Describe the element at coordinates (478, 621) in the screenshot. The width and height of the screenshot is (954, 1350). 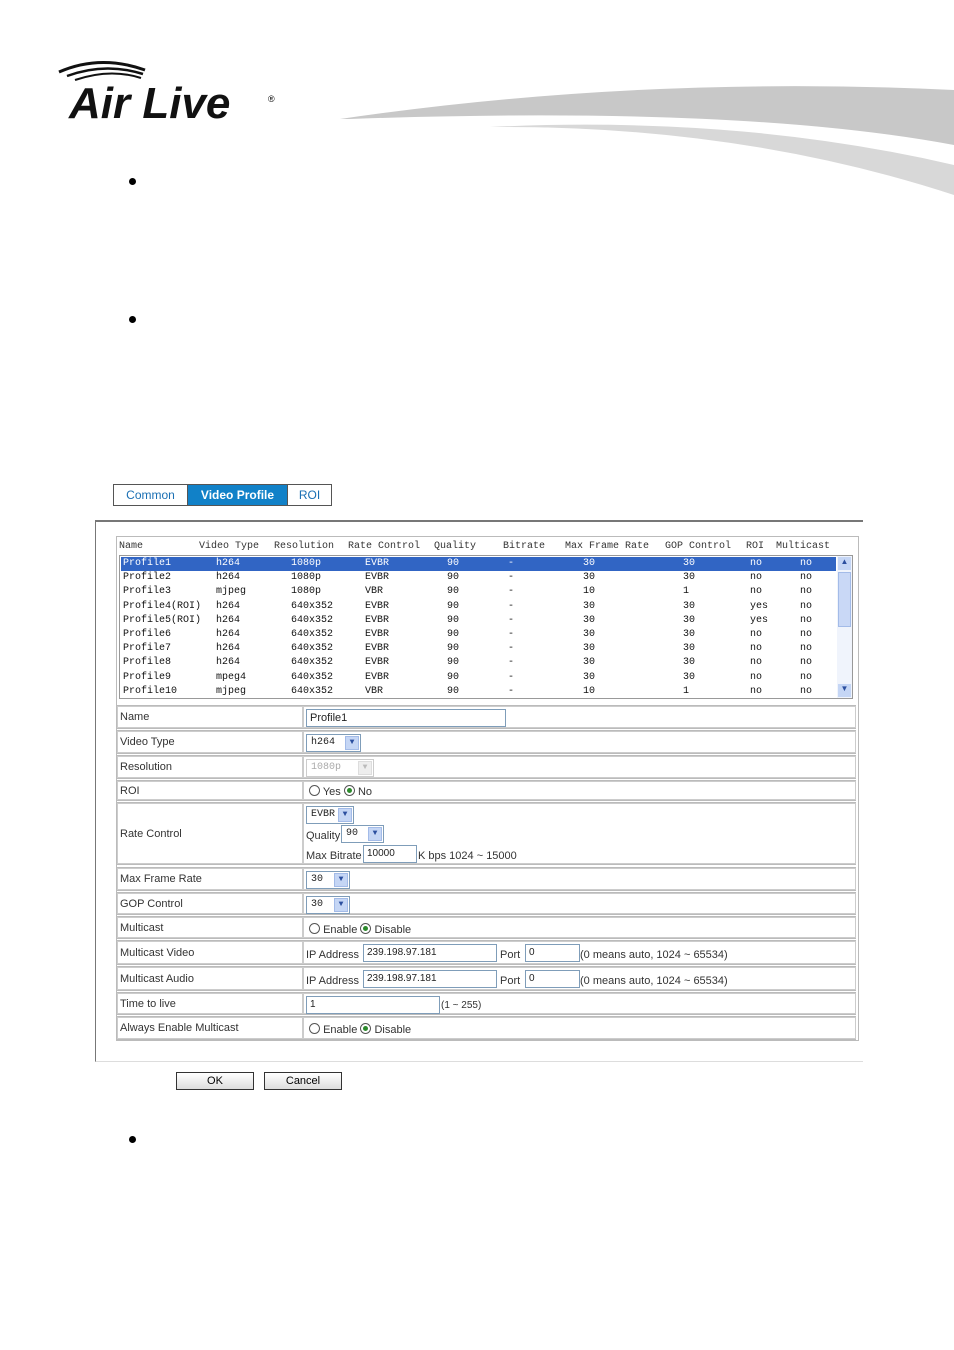
I see `table-row: Profile5(ROI) h264 640x352 EVBR 90 - 30 30 yes no` at that location.